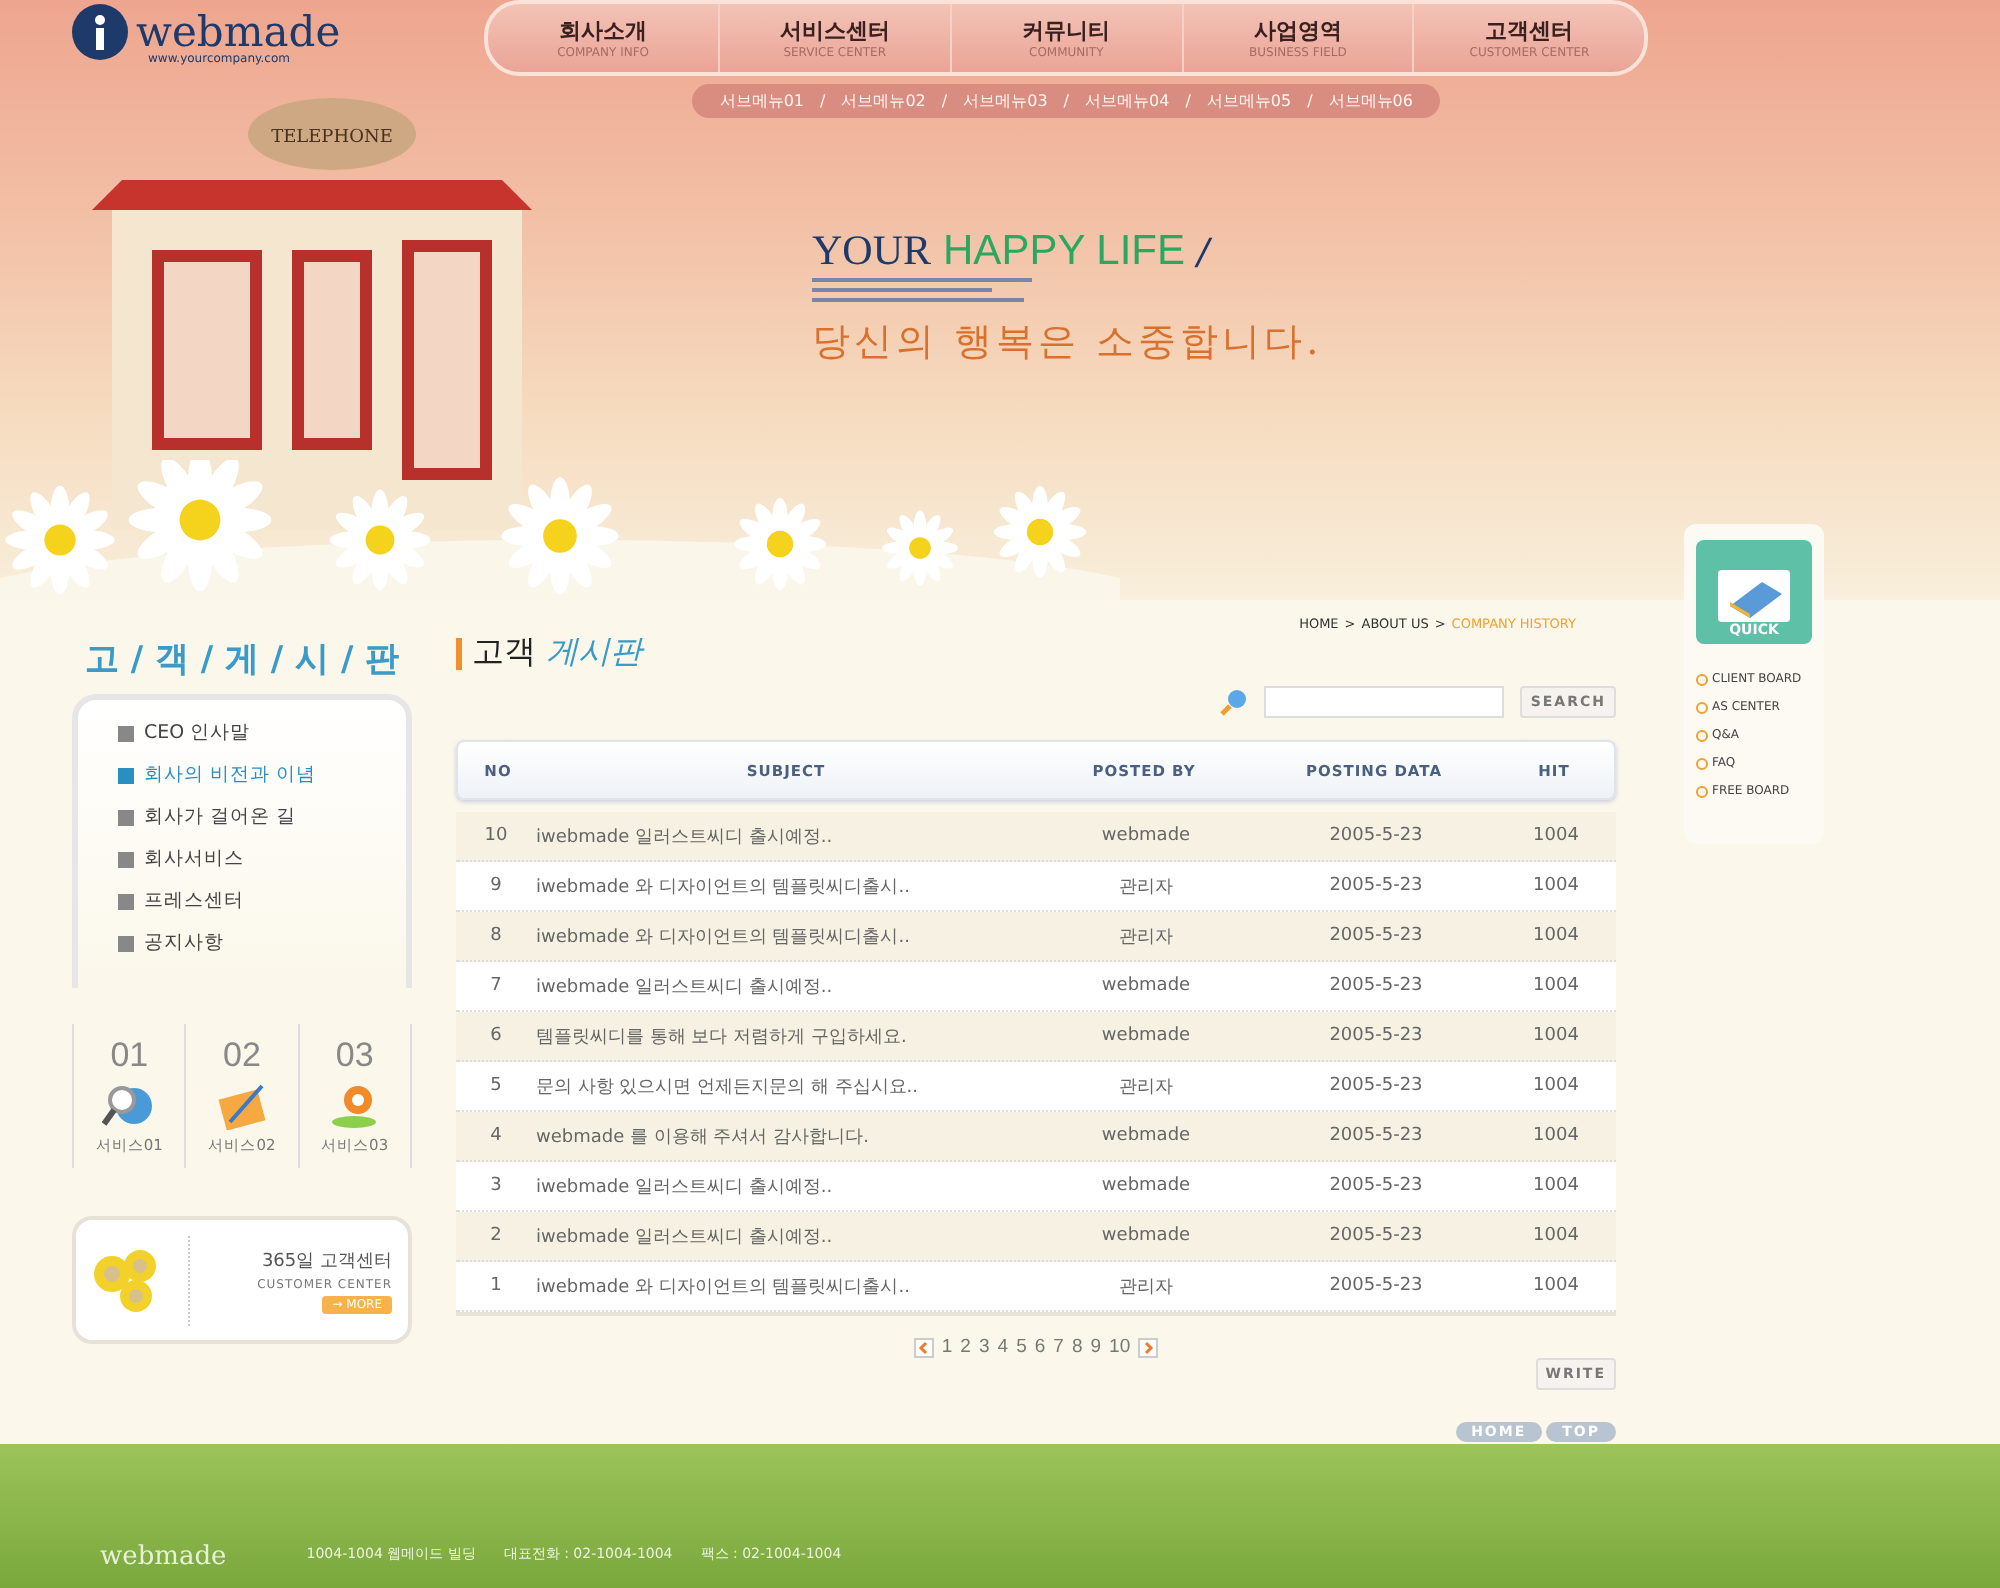  I want to click on page-title: 고객, so click(504, 653).